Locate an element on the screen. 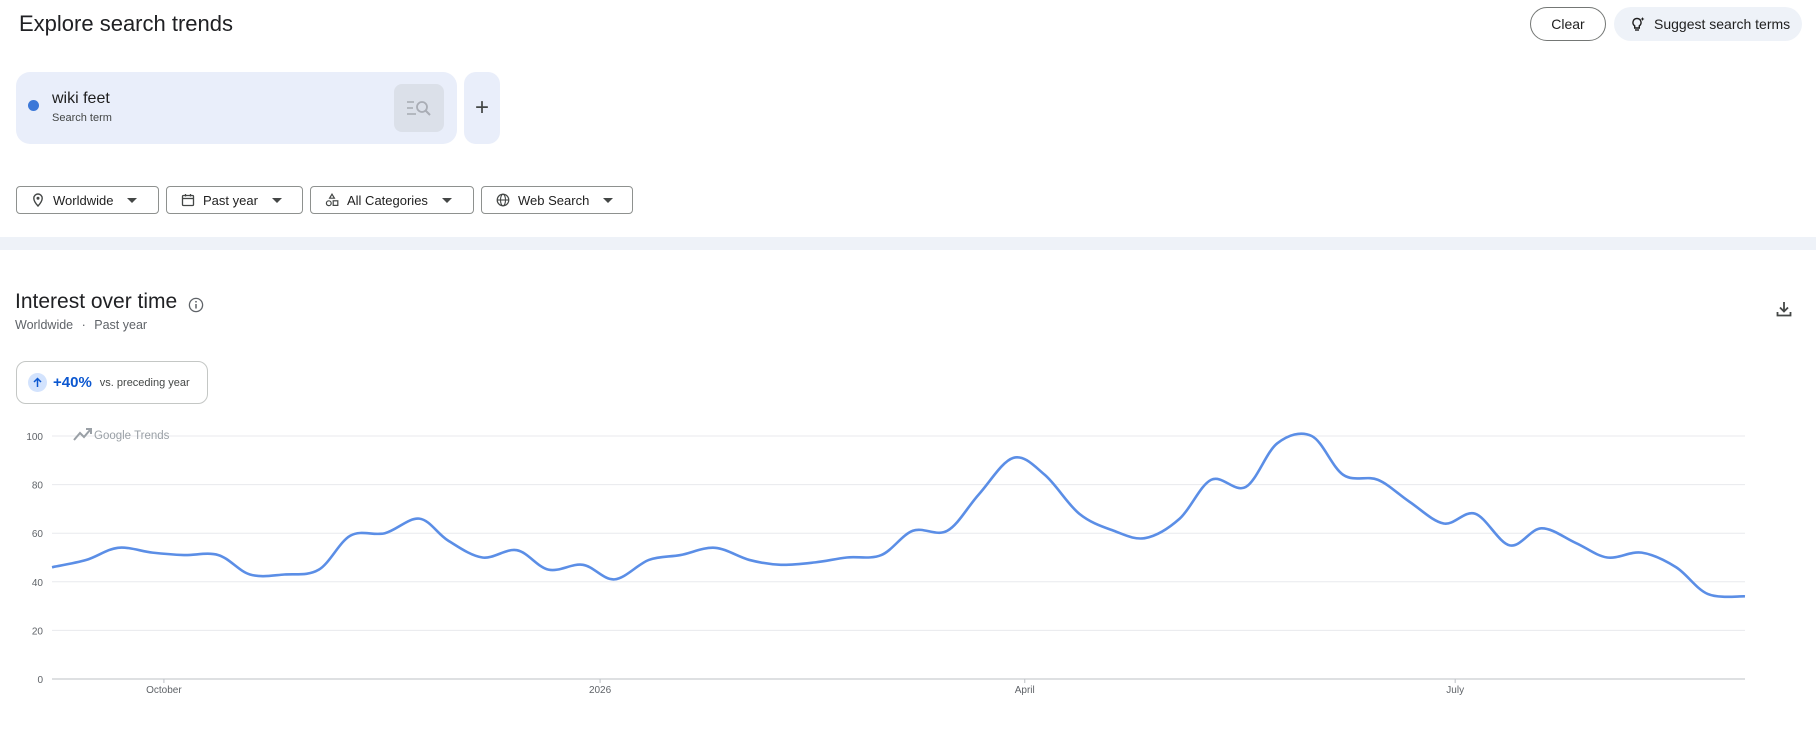 This screenshot has width=1816, height=734. info-icon is located at coordinates (196, 305).